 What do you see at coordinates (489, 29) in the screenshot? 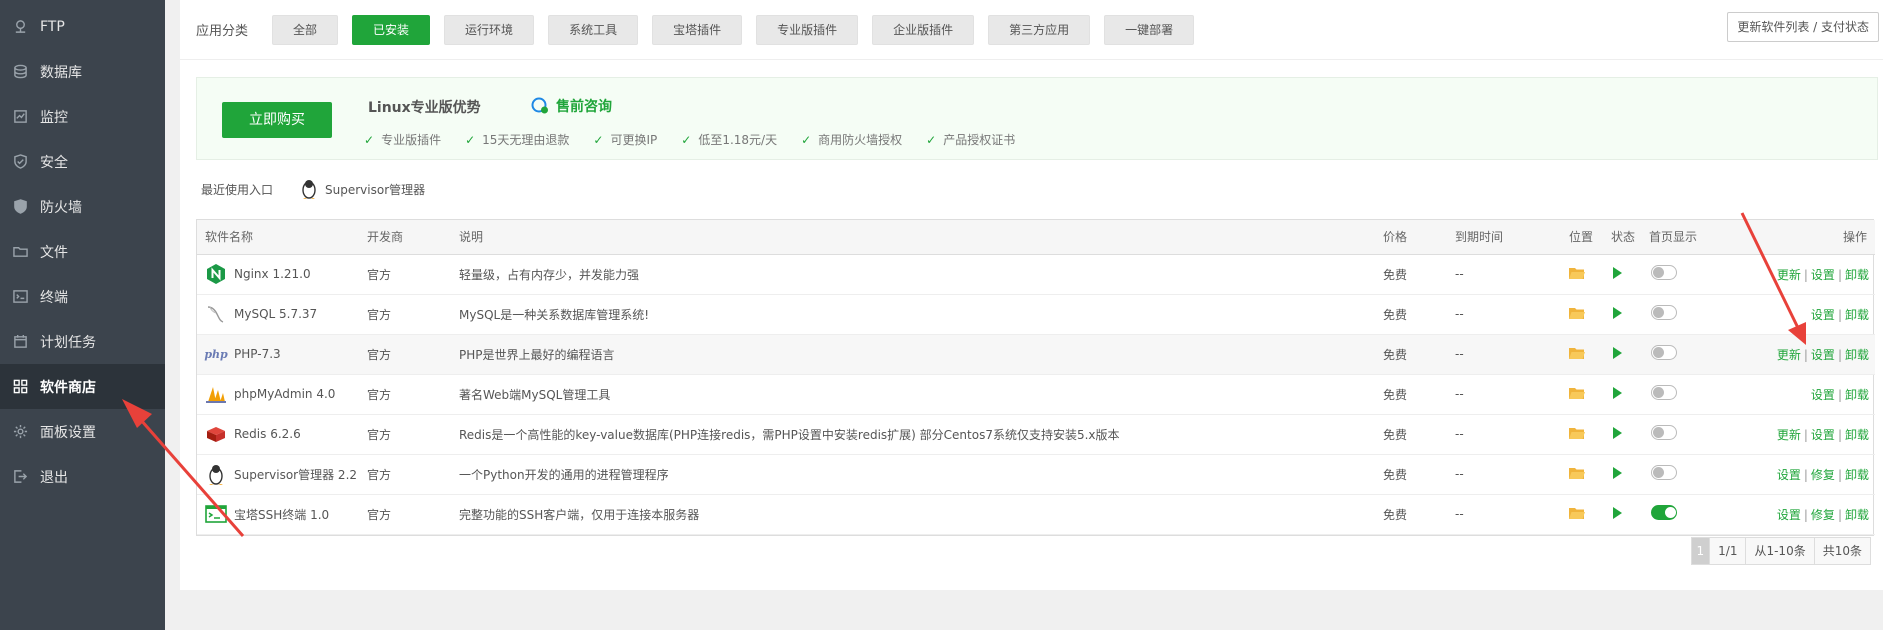
I see `tab-runtime: 运行环境` at bounding box center [489, 29].